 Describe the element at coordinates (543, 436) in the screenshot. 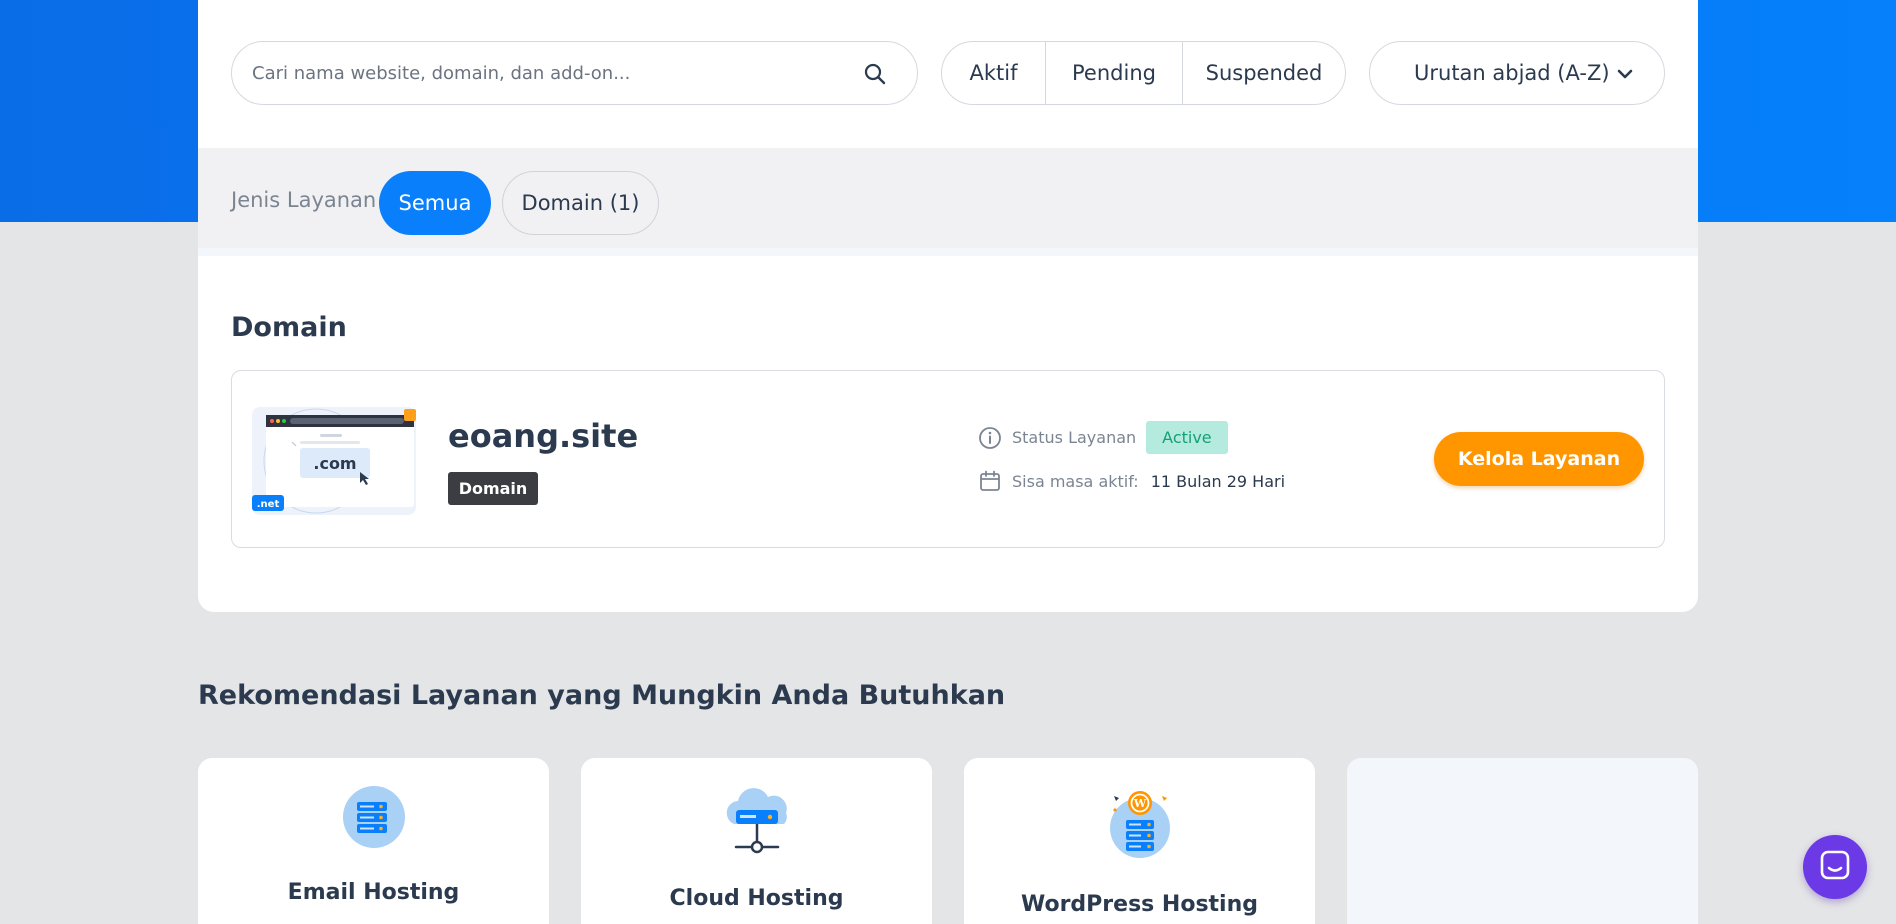

I see `service-domain-name: eoang.site` at that location.